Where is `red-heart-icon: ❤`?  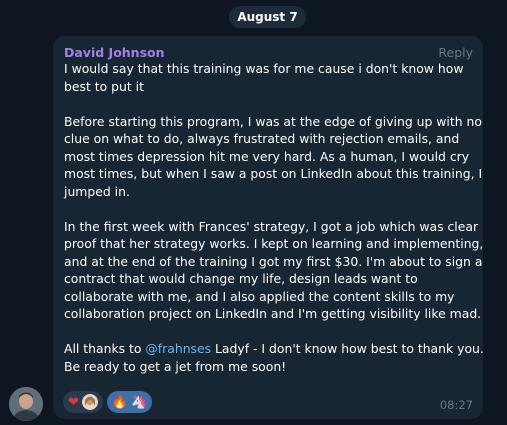
red-heart-icon: ❤ is located at coordinates (73, 402).